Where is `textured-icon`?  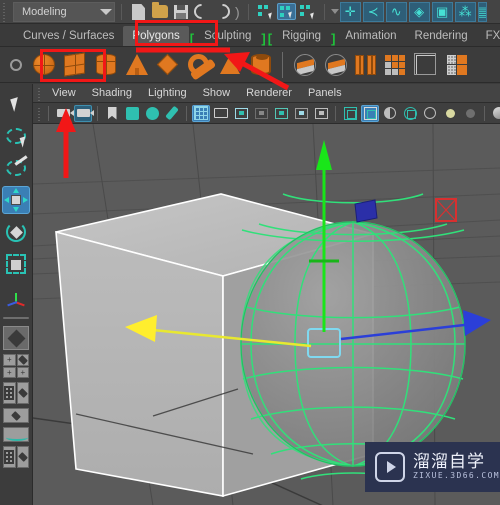
textured-icon is located at coordinates (410, 113).